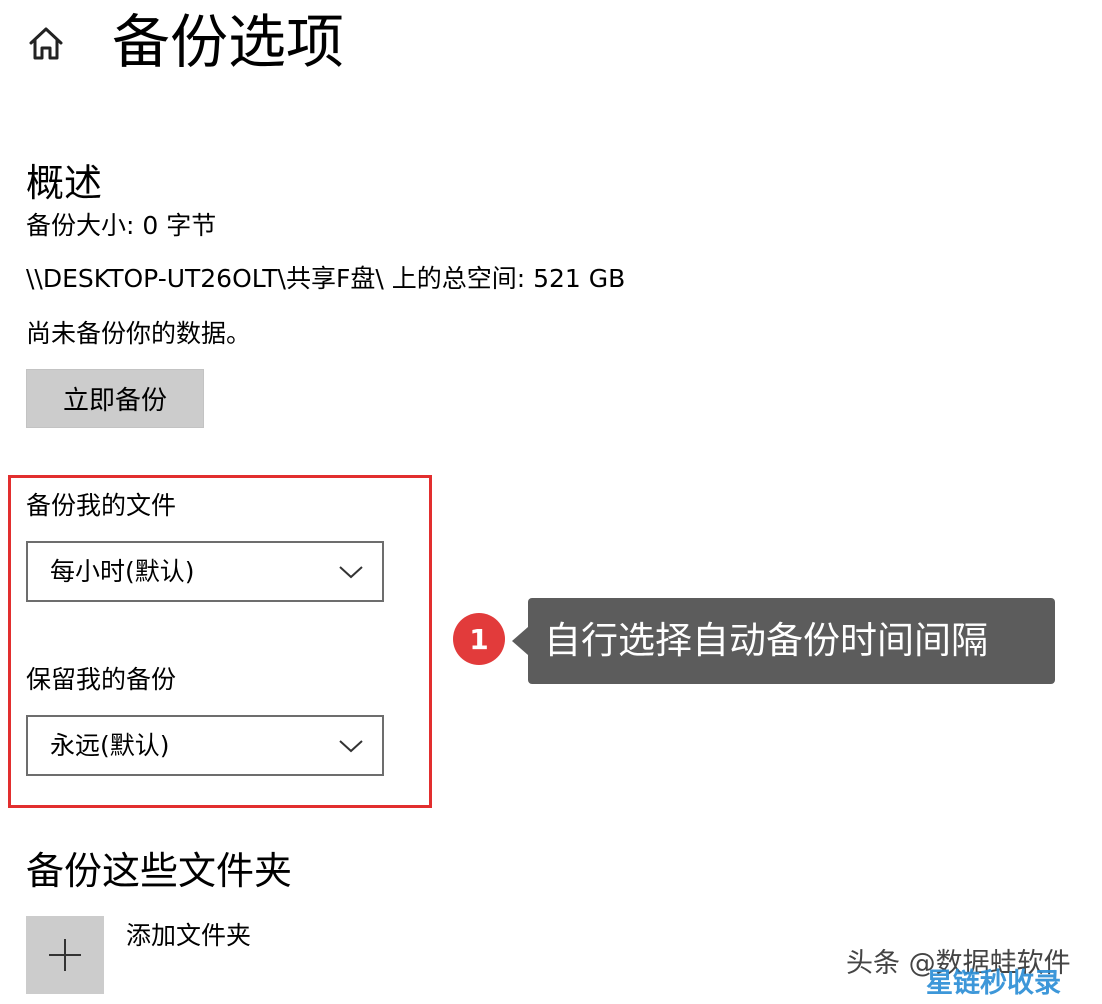 The width and height of the screenshot is (1102, 1004). I want to click on watermark-overlay-text: 星链秒收录, so click(993, 983).